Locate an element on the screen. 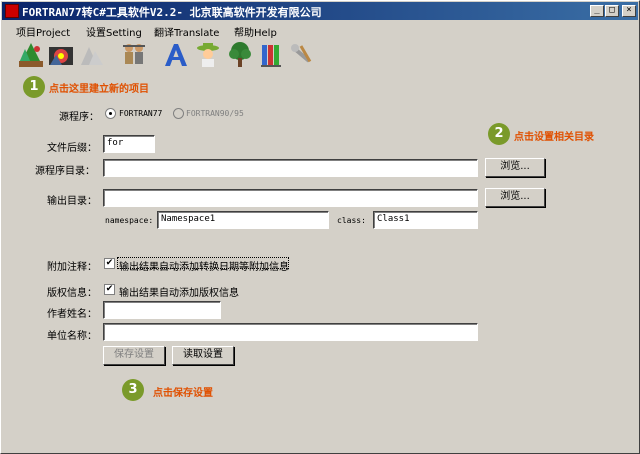 The image size is (640, 454). annotation-label: 附加注释： is located at coordinates (72, 267).